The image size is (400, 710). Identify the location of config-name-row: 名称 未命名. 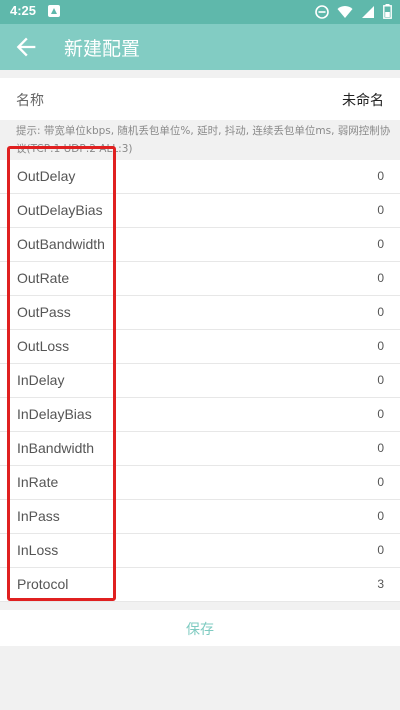
(200, 99).